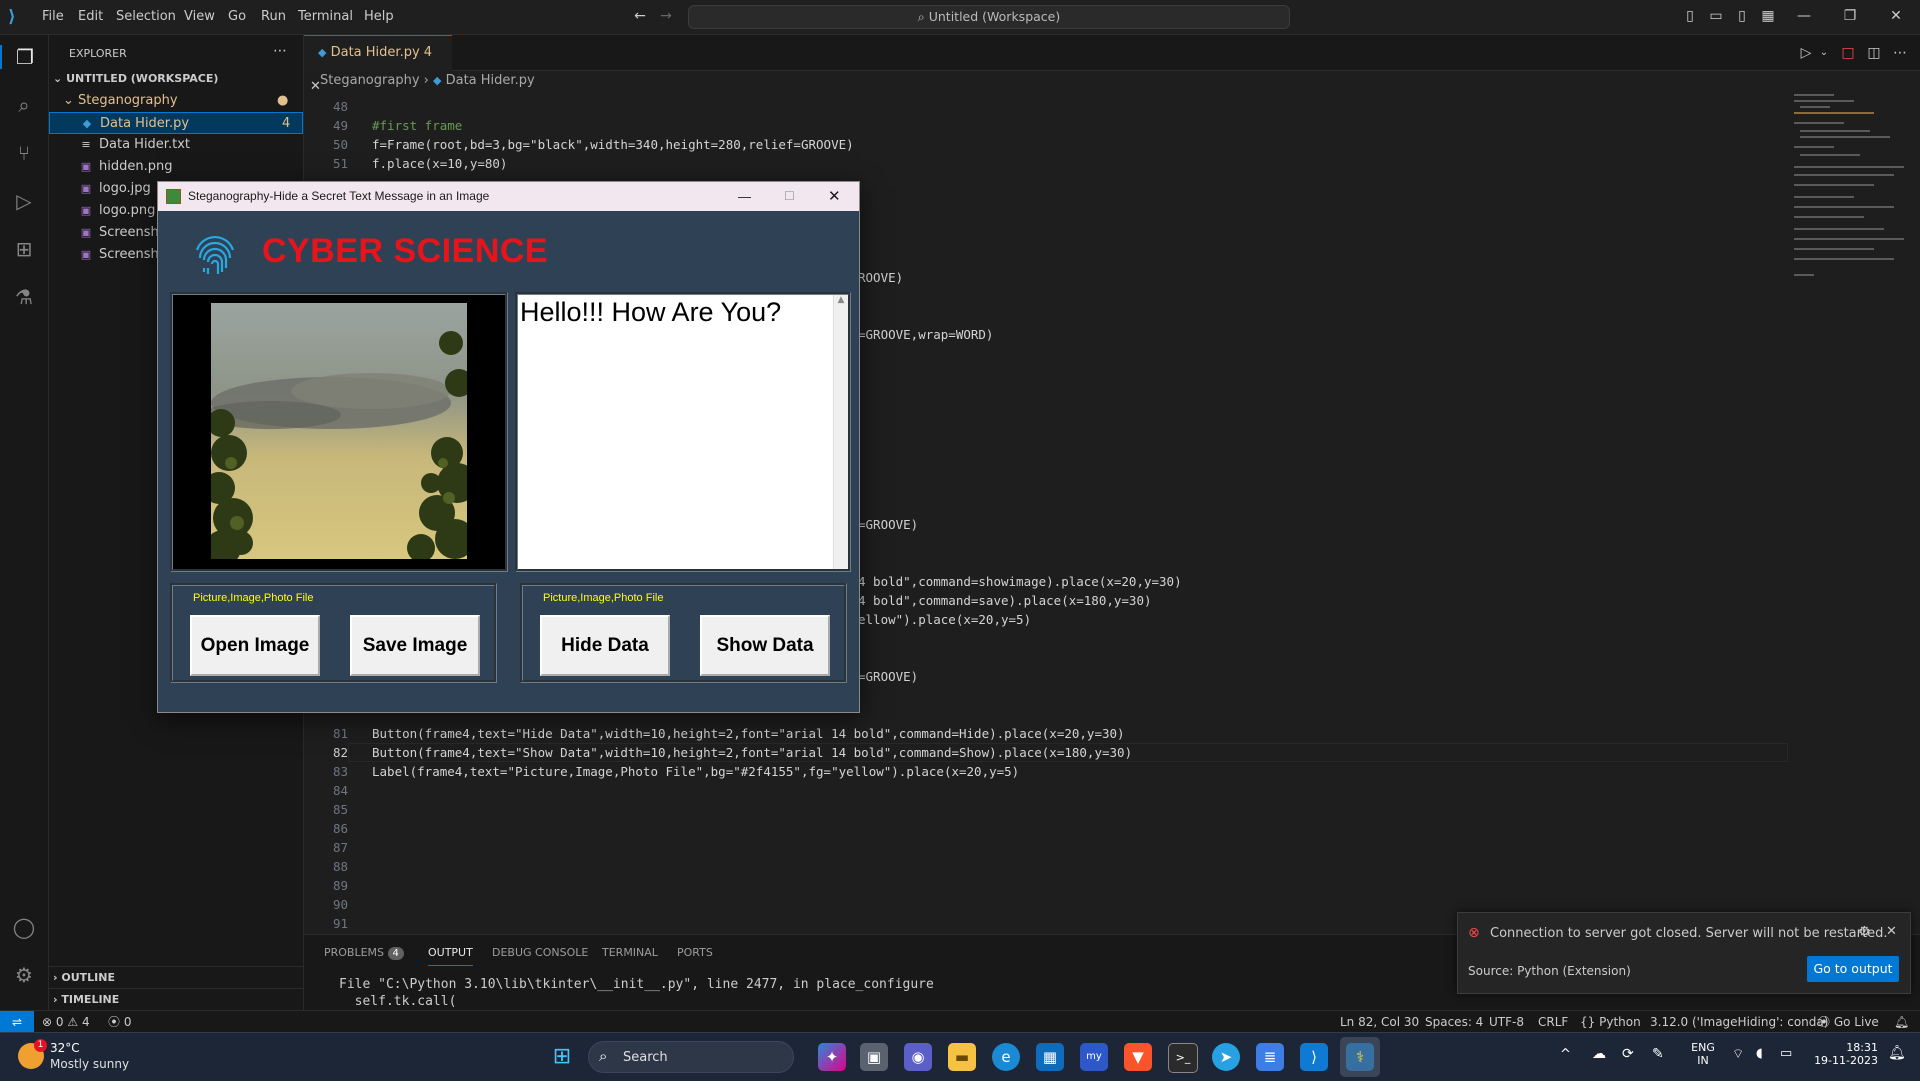 Image resolution: width=1920 pixels, height=1081 pixels. What do you see at coordinates (378, 64) in the screenshot?
I see `tab-data-hider-py: ◆ Data Hider.py 4 ✕` at bounding box center [378, 64].